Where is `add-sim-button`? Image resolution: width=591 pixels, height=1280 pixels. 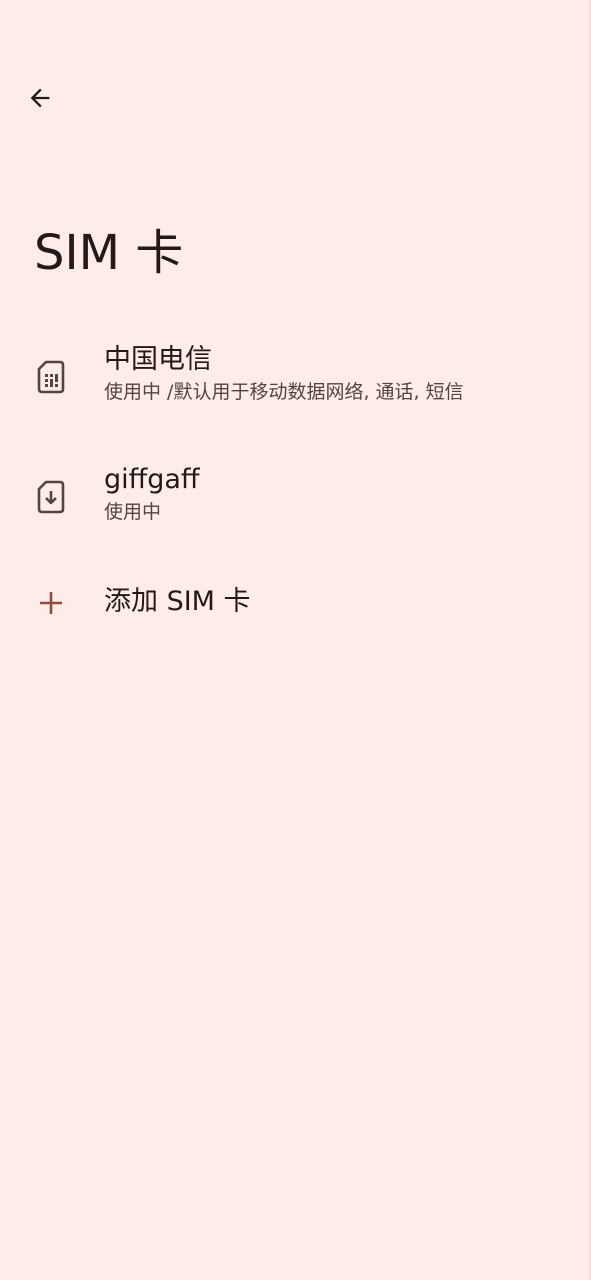
add-sim-button is located at coordinates (295, 604).